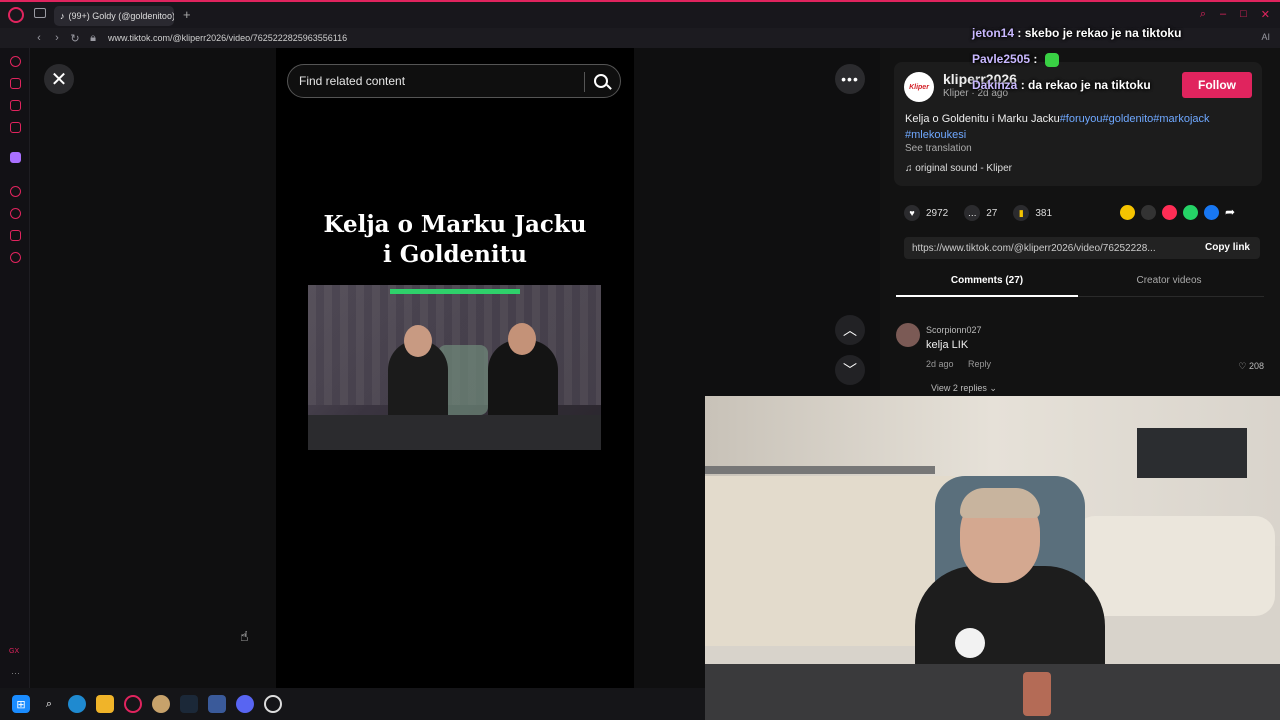 The width and height of the screenshot is (1280, 720). I want to click on workspaces-icon, so click(40, 13).